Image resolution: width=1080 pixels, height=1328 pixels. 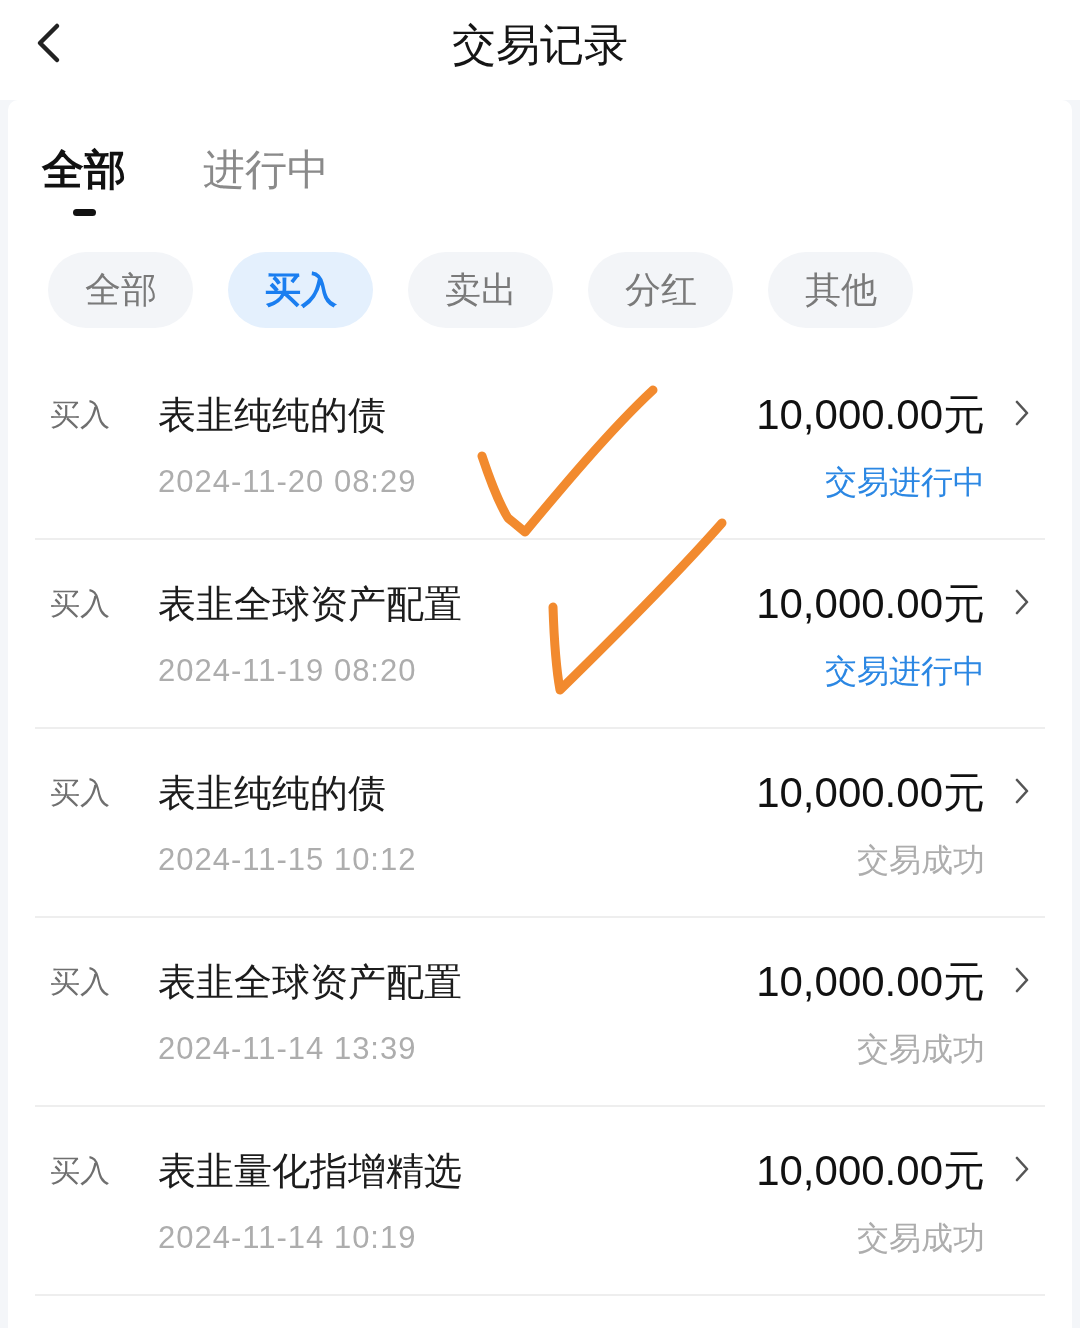 I want to click on filter-chip: 卖出, so click(x=480, y=290).